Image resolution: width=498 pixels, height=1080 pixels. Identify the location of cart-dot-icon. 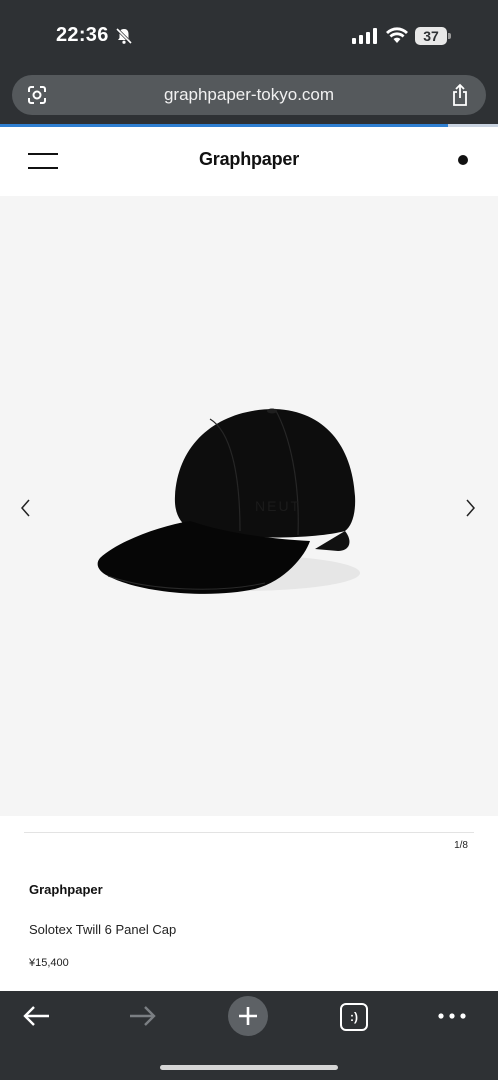
(463, 160).